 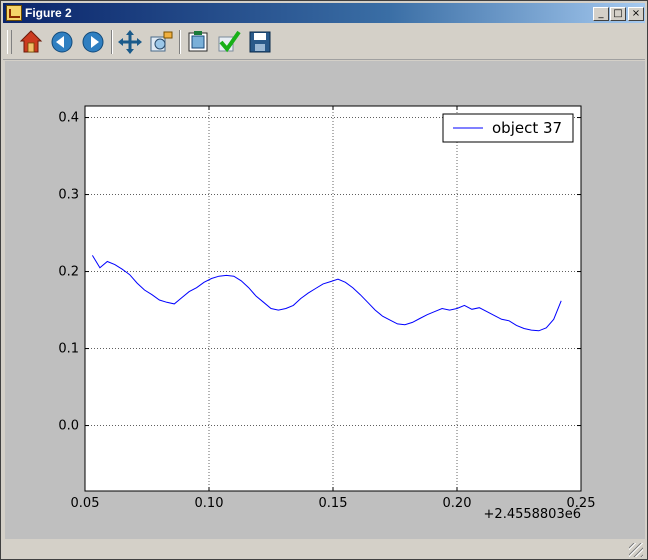 What do you see at coordinates (9, 42) in the screenshot?
I see `toolbar-grip` at bounding box center [9, 42].